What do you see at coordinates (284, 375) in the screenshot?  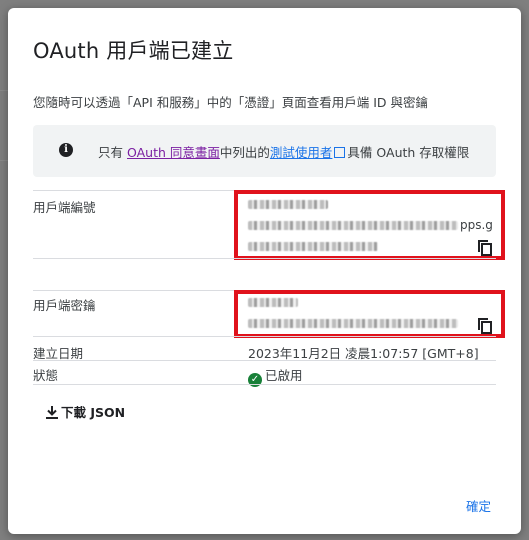 I see `status-text: 已啟用` at bounding box center [284, 375].